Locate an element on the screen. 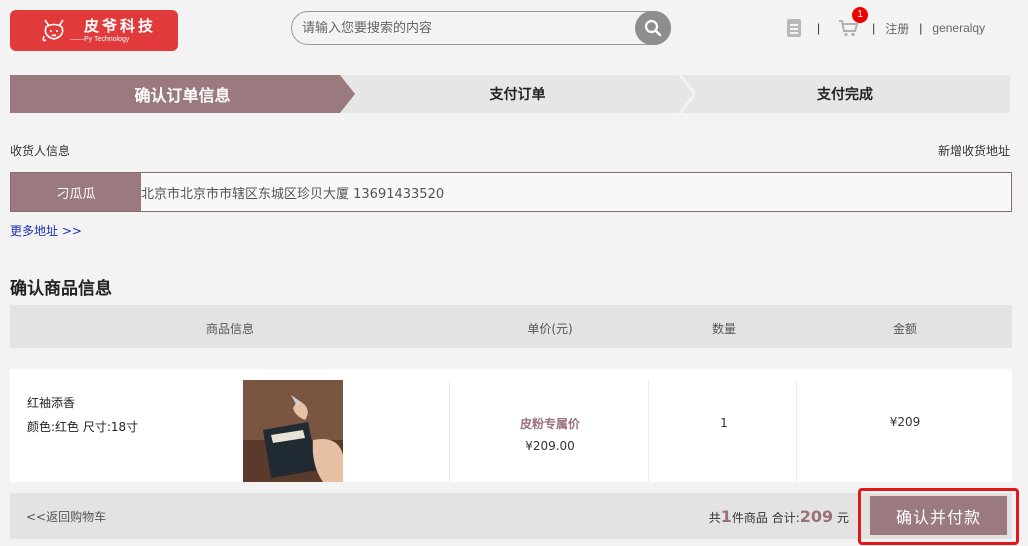  more-address-link: 更多地址 >> is located at coordinates (46, 230).